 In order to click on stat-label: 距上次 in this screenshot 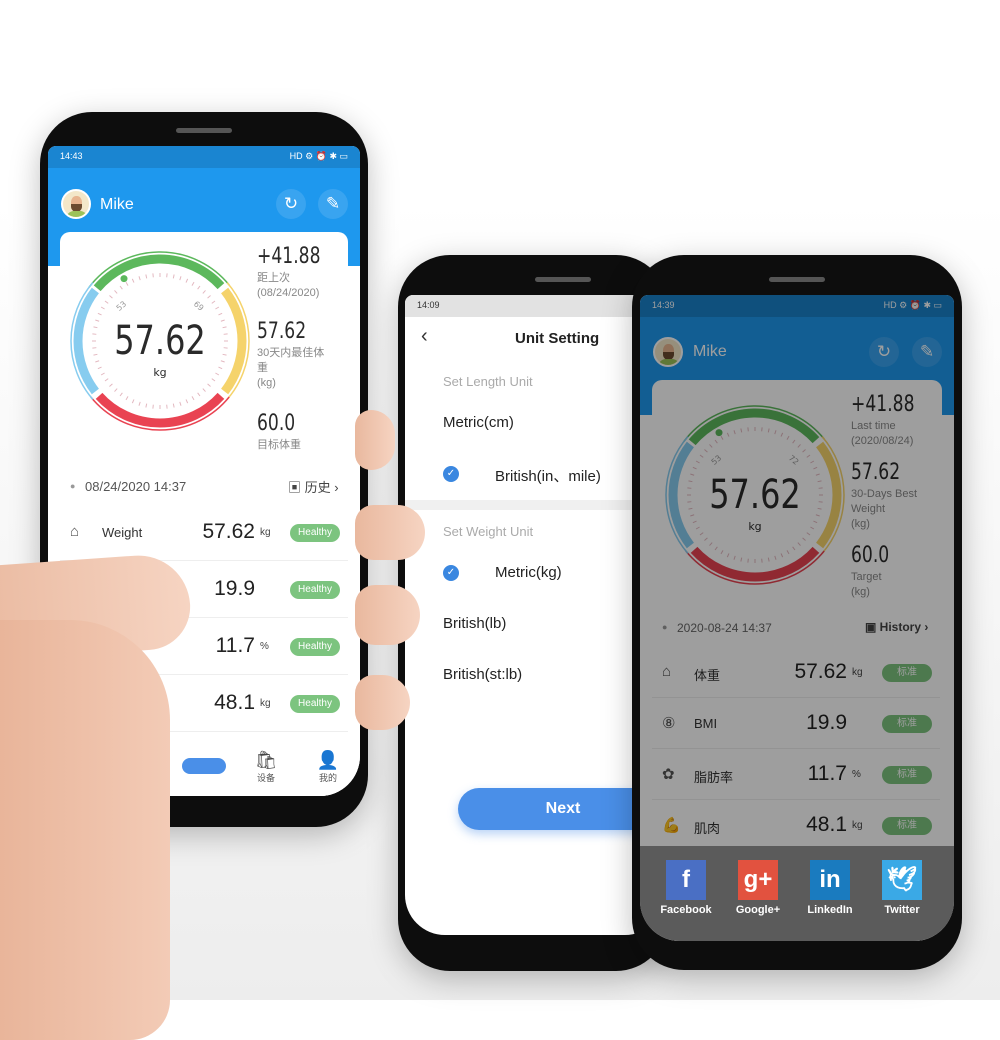, I will do `click(273, 278)`.